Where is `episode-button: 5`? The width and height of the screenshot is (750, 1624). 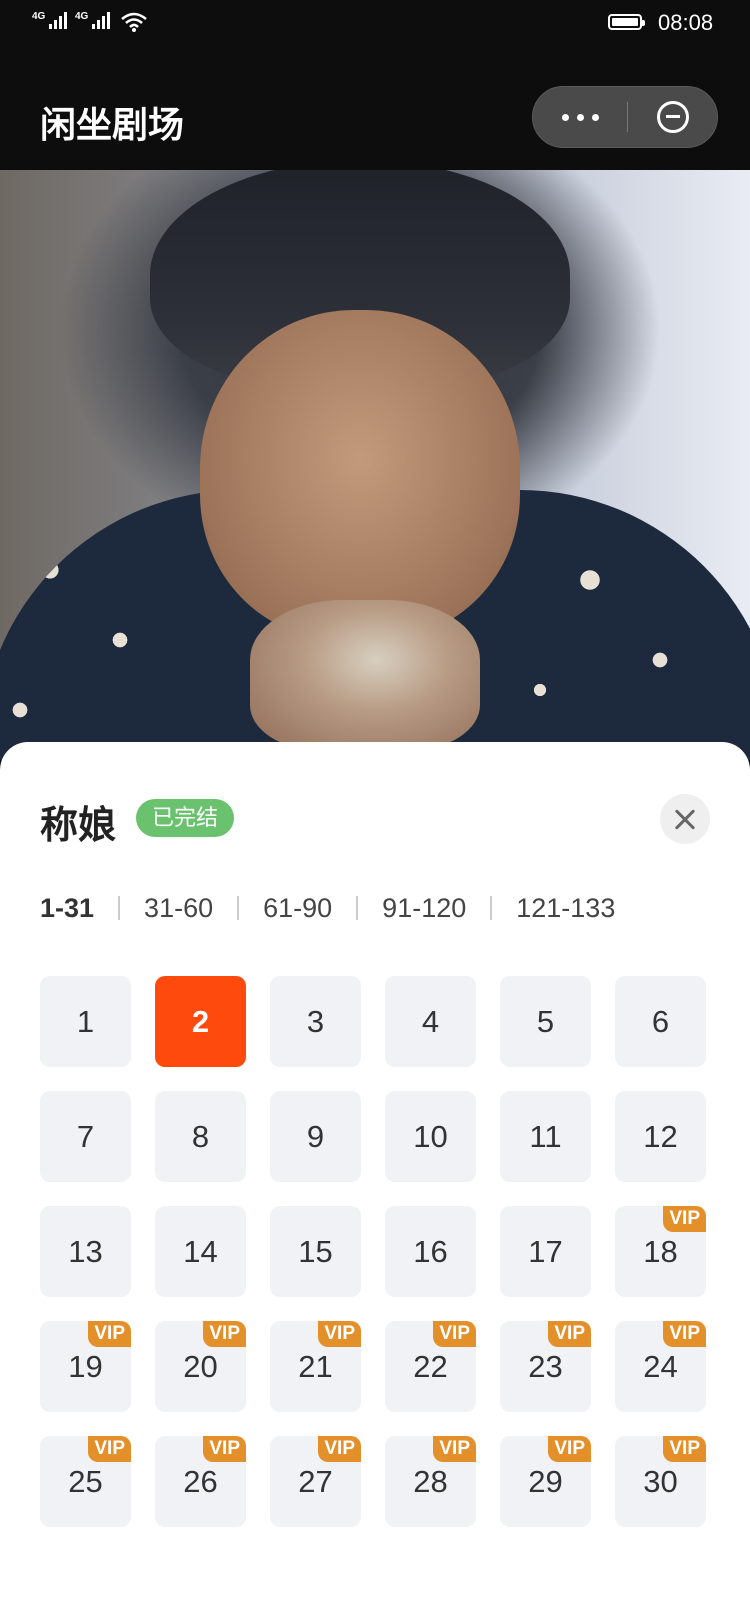
episode-button: 5 is located at coordinates (545, 1021).